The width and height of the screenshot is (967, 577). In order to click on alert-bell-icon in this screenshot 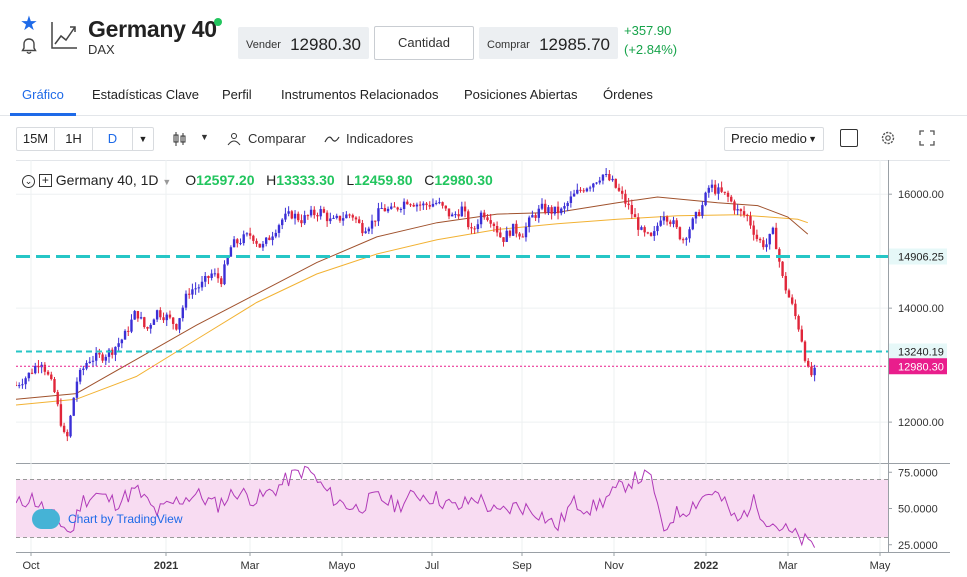, I will do `click(29, 46)`.